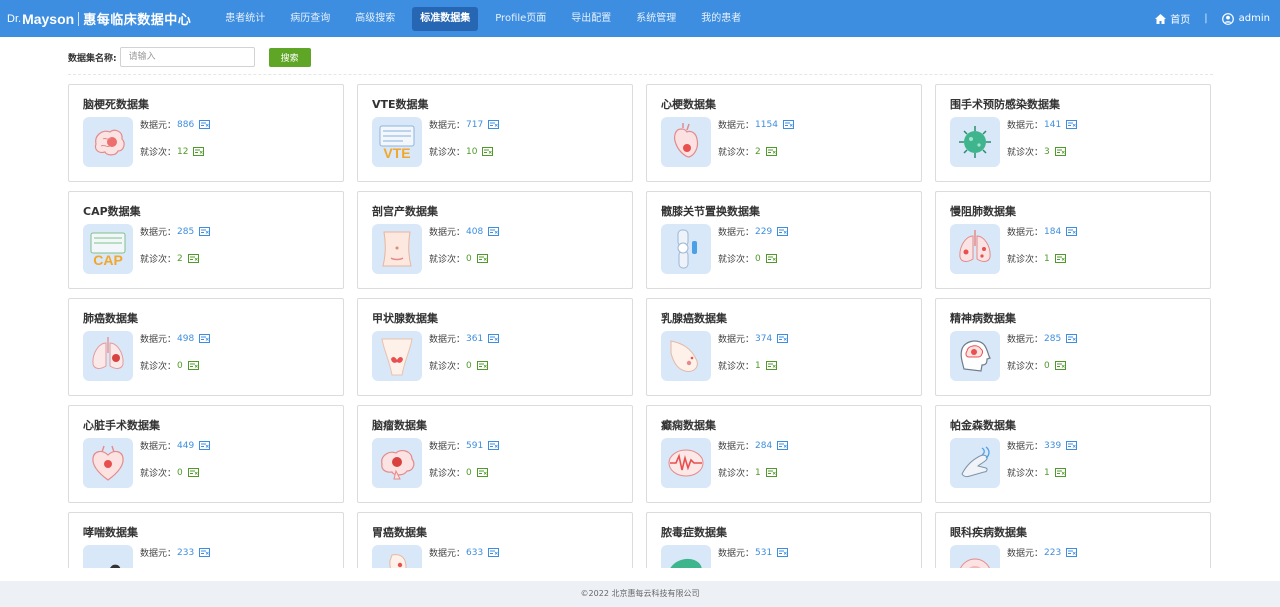 Image resolution: width=1280 pixels, height=607 pixels. What do you see at coordinates (763, 232) in the screenshot?
I see `data-elements-count: 229` at bounding box center [763, 232].